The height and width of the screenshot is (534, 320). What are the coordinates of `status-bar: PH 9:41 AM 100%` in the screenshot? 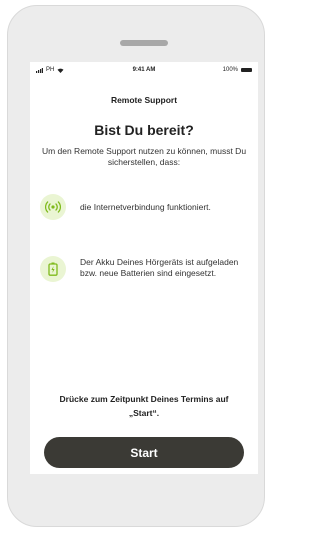 It's located at (144, 70).